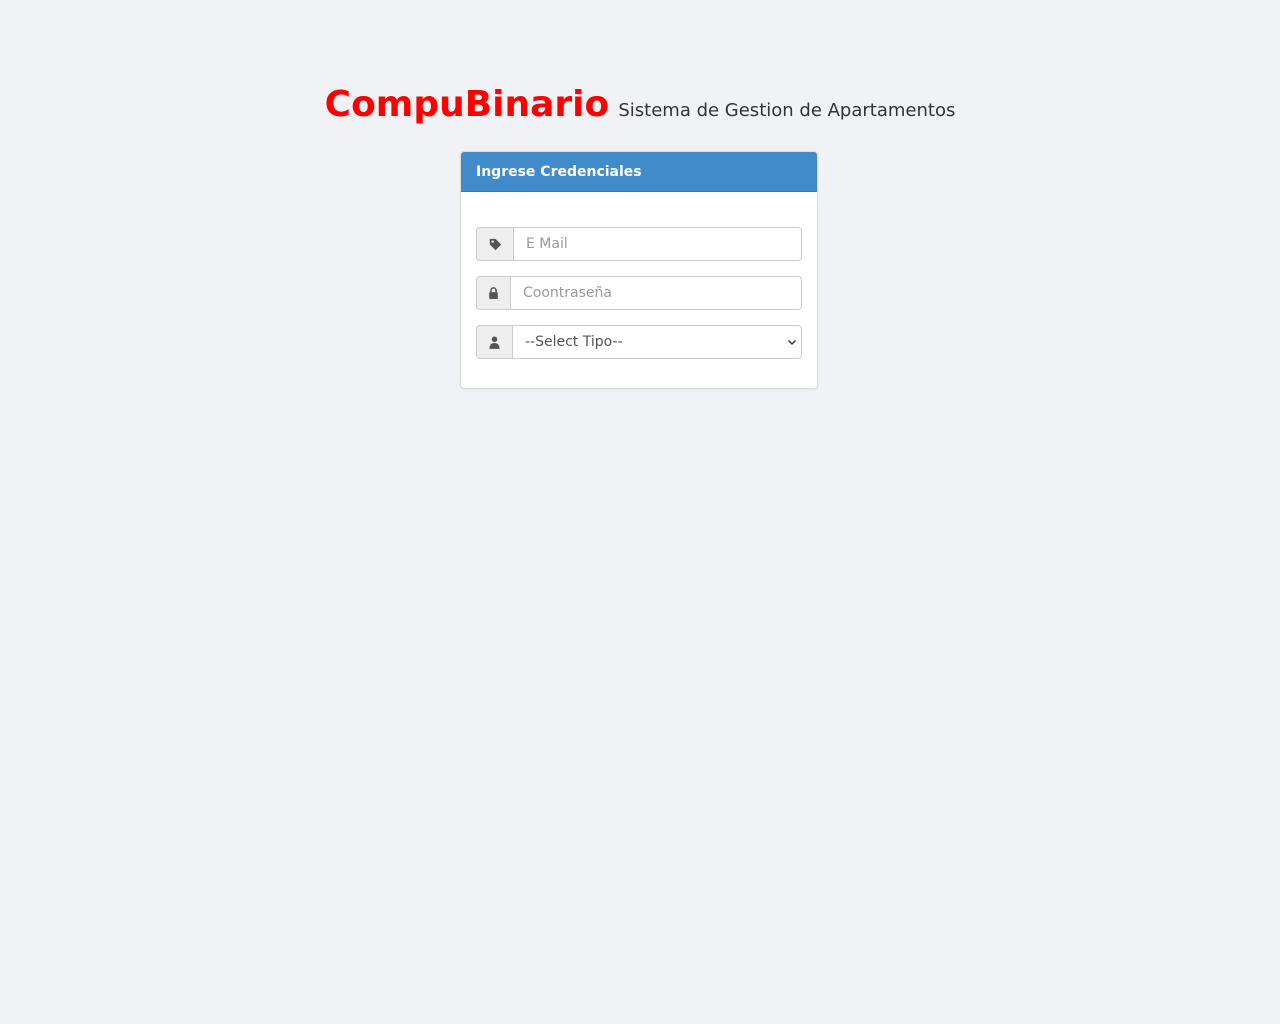  I want to click on tipo-select-value: --Select Tipo--, so click(657, 342).